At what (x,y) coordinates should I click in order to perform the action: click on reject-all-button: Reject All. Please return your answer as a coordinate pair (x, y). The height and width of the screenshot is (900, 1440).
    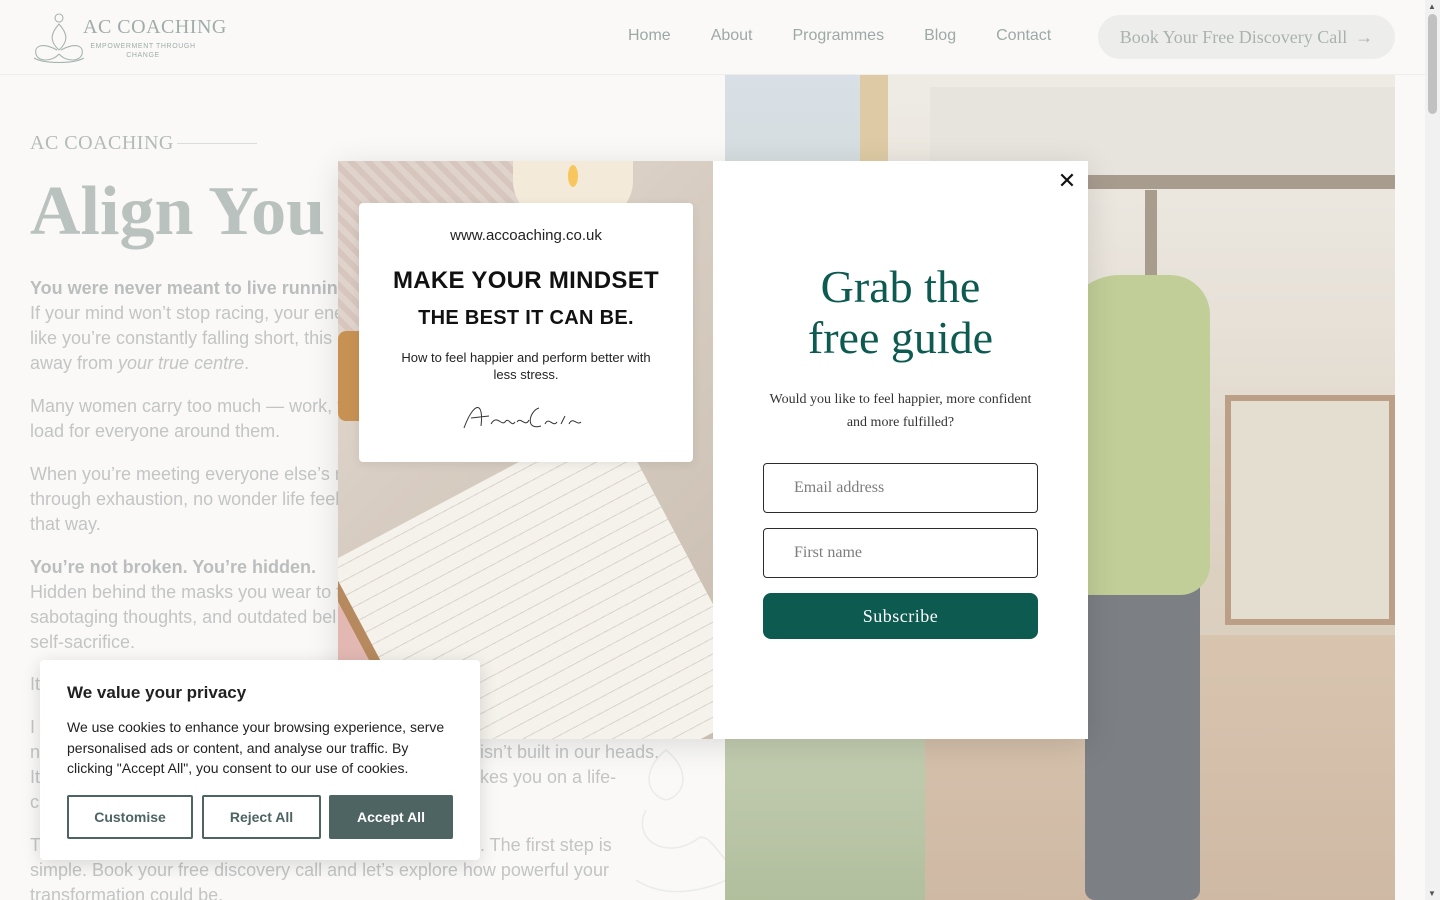
    Looking at the image, I should click on (261, 817).